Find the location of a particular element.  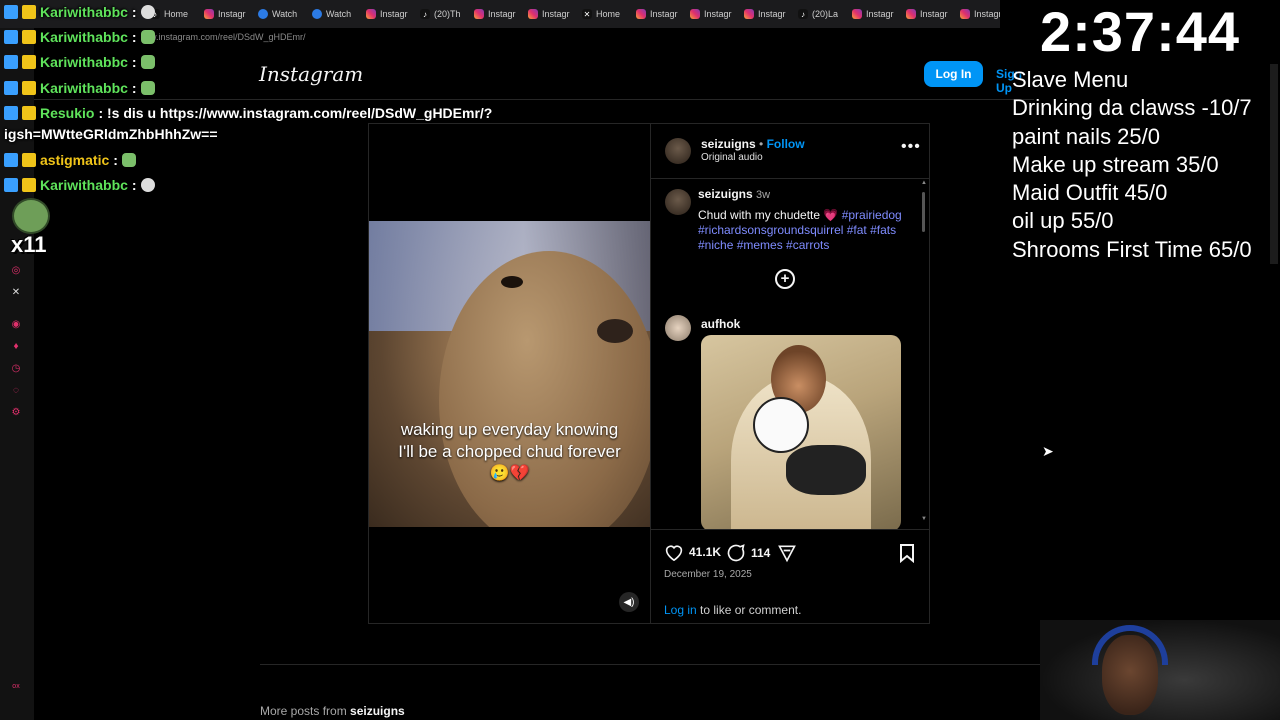

browser-tab-label: Watch is located at coordinates (339, 14).